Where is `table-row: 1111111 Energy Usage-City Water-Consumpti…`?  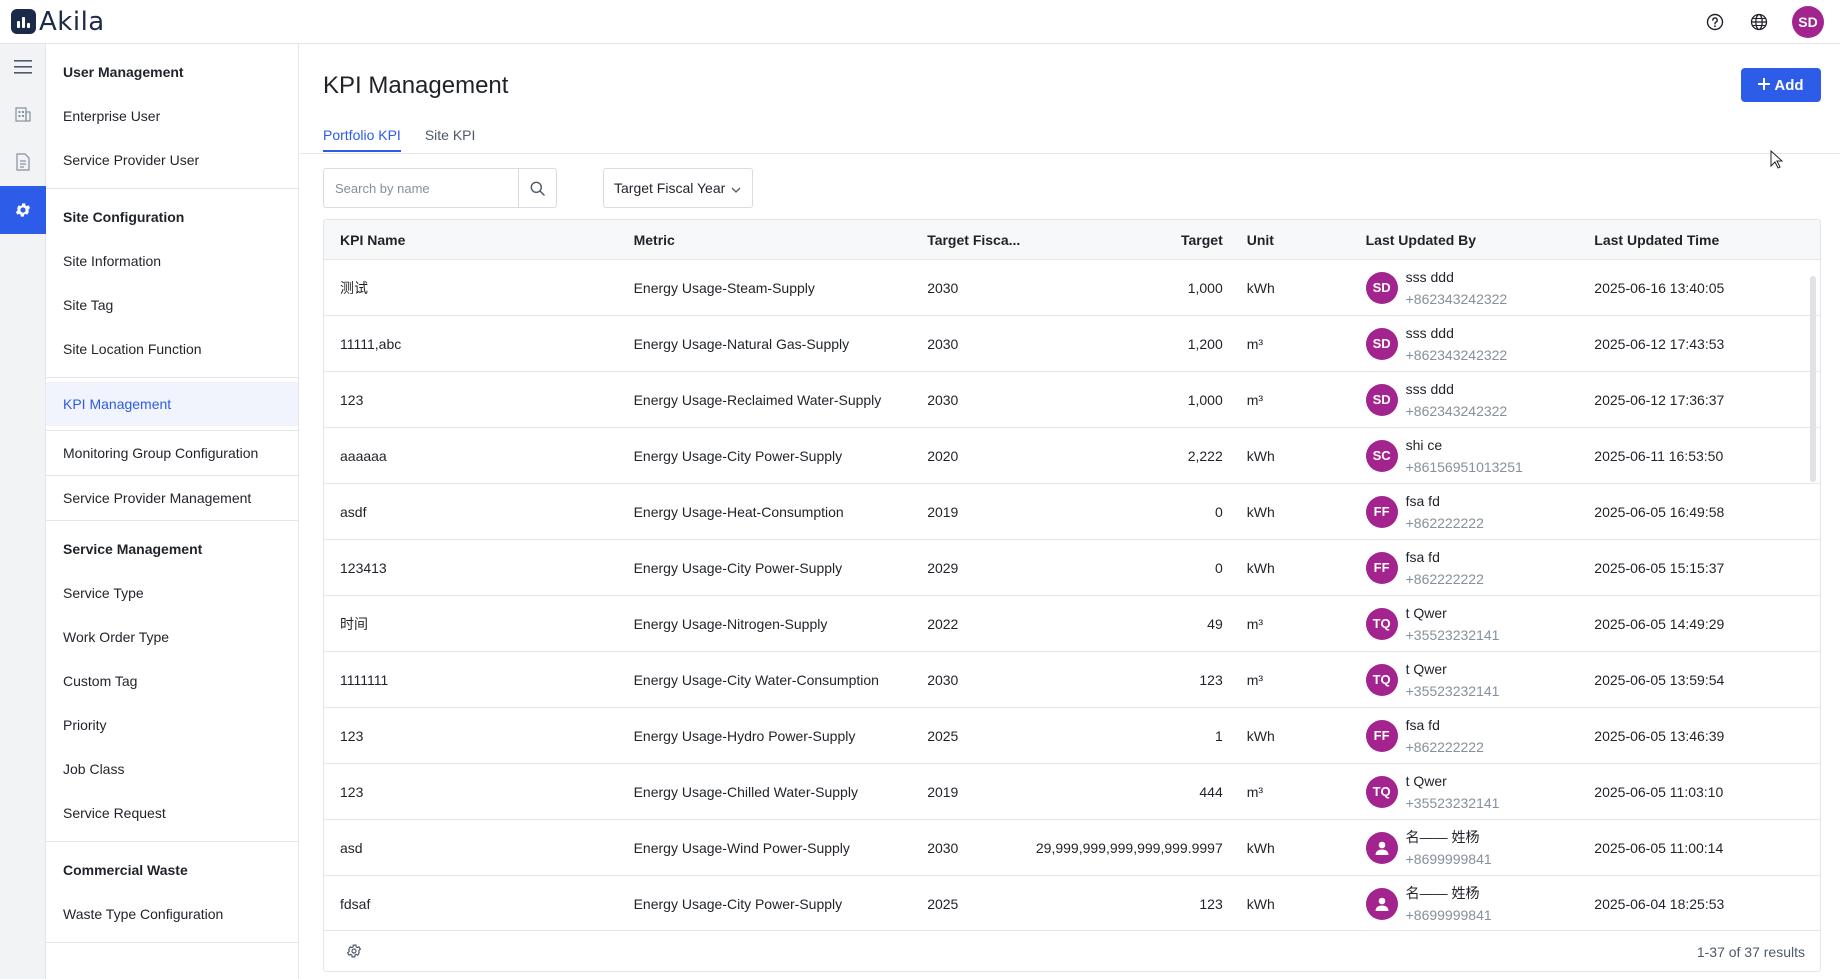 table-row: 1111111 Energy Usage-City Water-Consumpti… is located at coordinates (1072, 680).